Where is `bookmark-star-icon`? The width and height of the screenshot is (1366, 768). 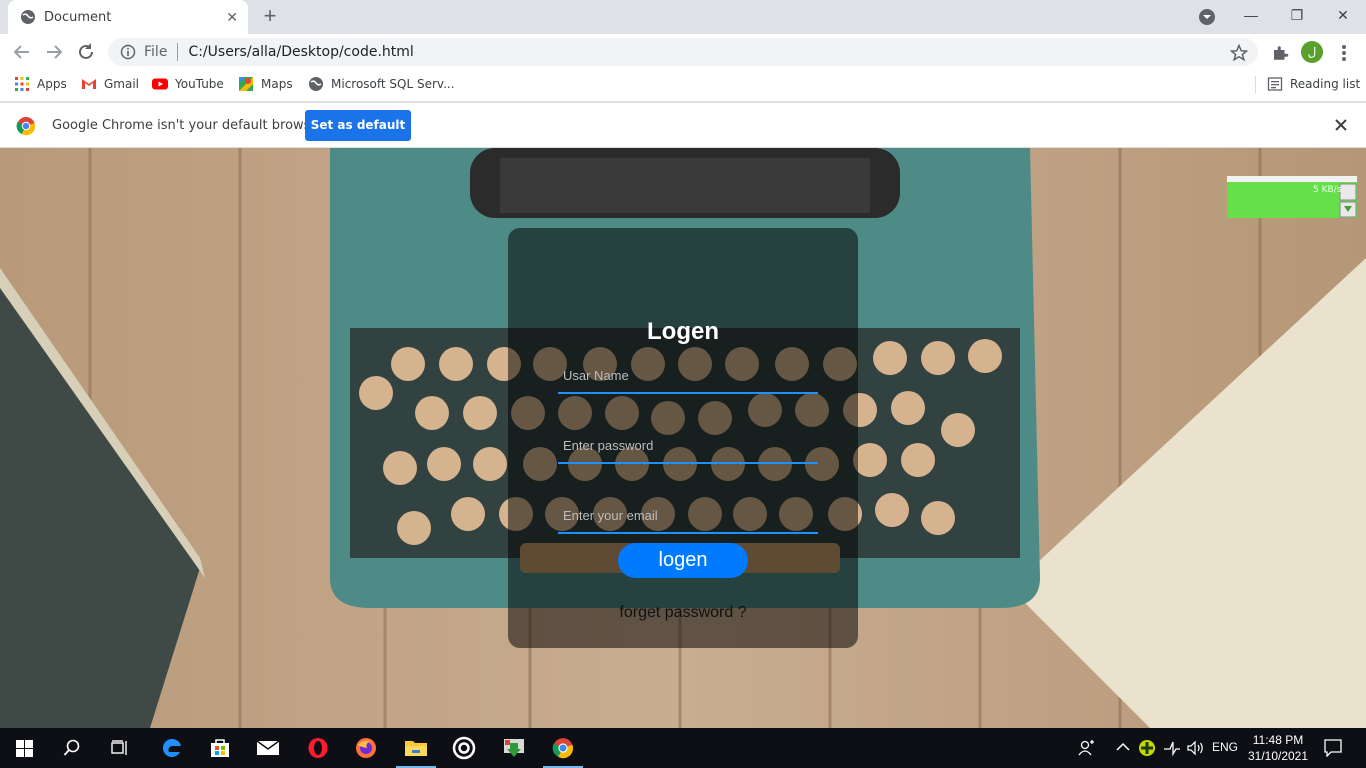 bookmark-star-icon is located at coordinates (1239, 53).